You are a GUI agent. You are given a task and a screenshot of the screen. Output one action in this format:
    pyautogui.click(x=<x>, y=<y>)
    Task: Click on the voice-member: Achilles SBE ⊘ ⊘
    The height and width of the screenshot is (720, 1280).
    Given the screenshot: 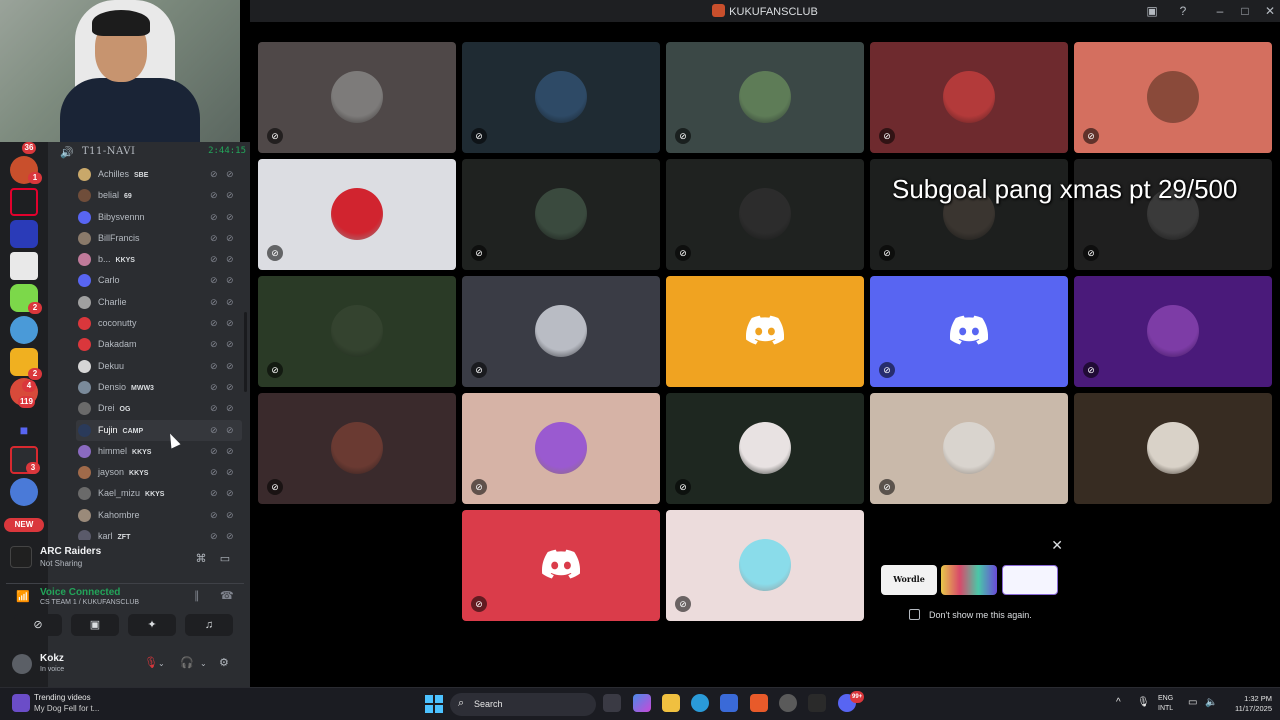 What is the action you would take?
    pyautogui.click(x=159, y=174)
    